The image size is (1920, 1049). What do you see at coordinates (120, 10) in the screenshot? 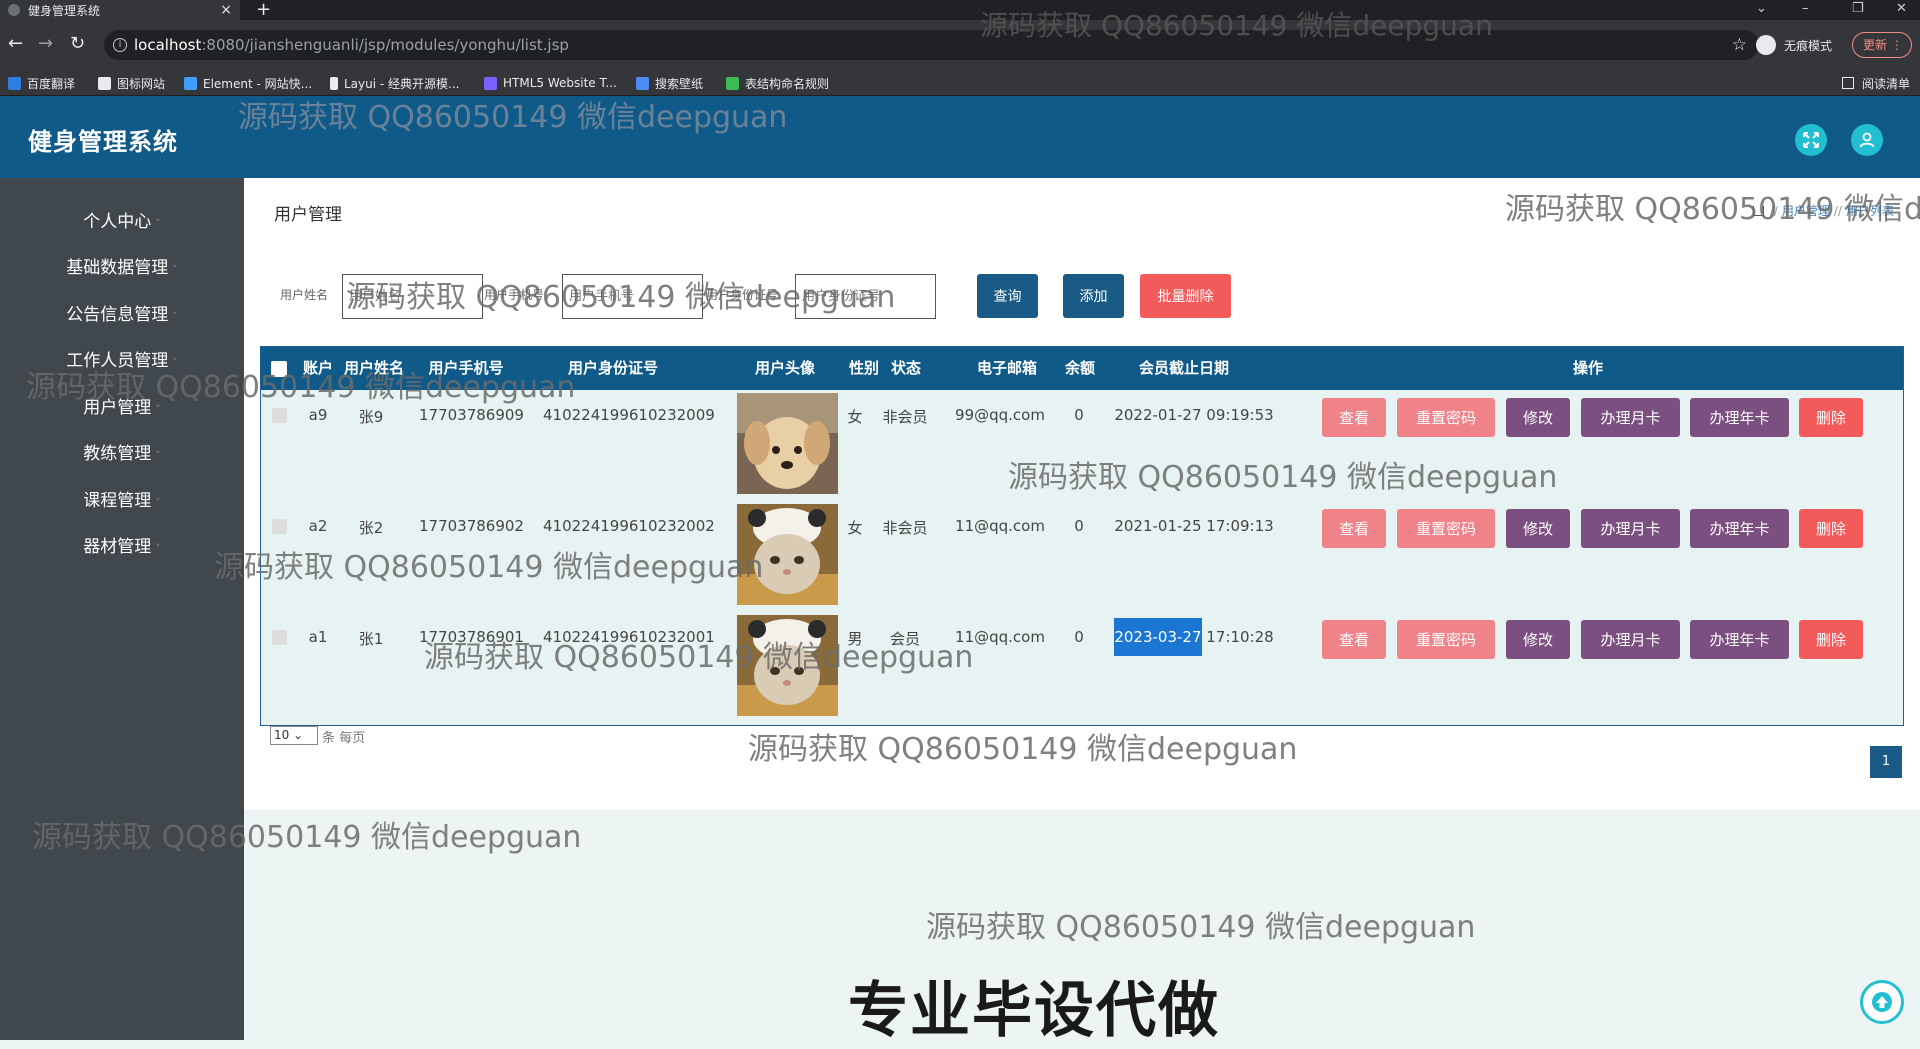
I see `browser-tab: 健身管理系统 ×` at bounding box center [120, 10].